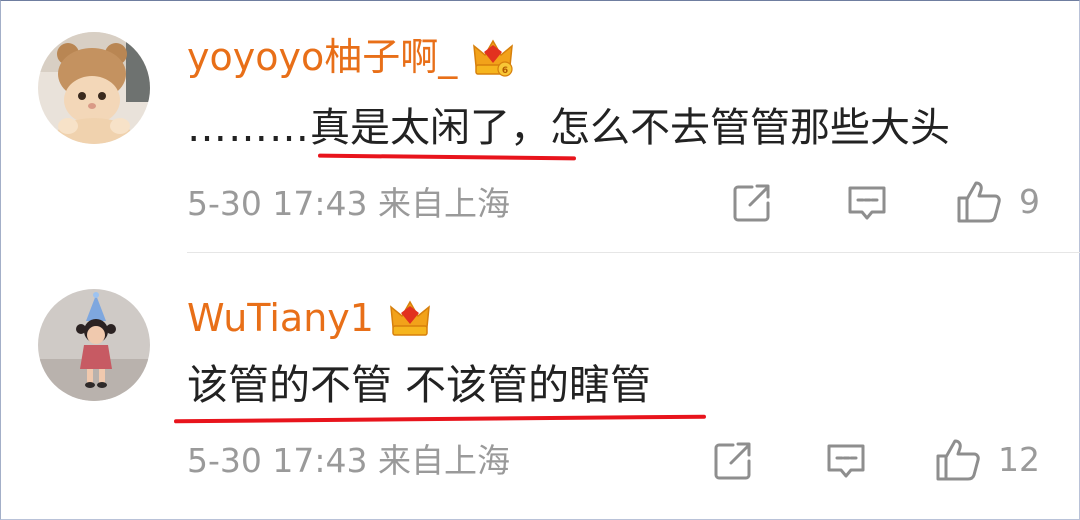  I want to click on like-button: 9, so click(997, 202).